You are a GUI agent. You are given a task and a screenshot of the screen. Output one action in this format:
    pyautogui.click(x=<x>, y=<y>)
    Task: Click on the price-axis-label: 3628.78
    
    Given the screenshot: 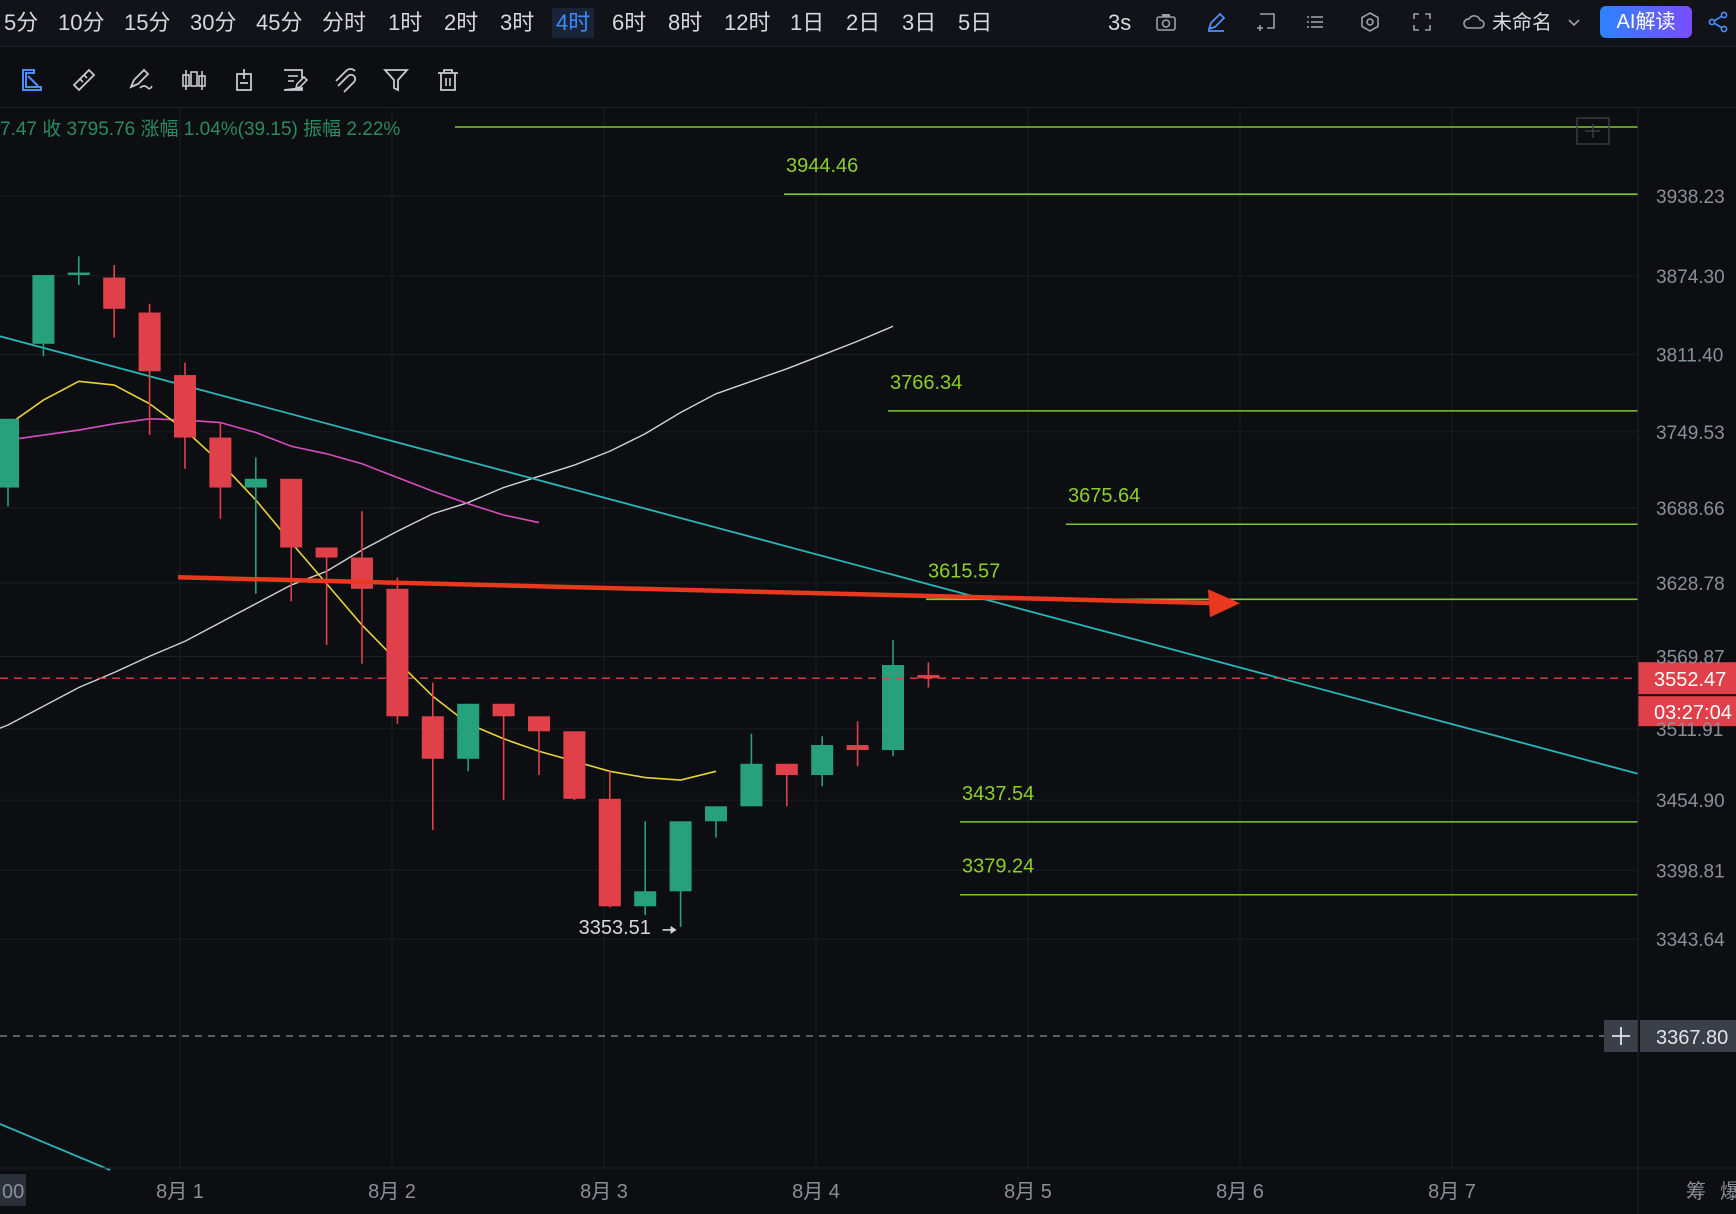 What is the action you would take?
    pyautogui.click(x=1690, y=584)
    